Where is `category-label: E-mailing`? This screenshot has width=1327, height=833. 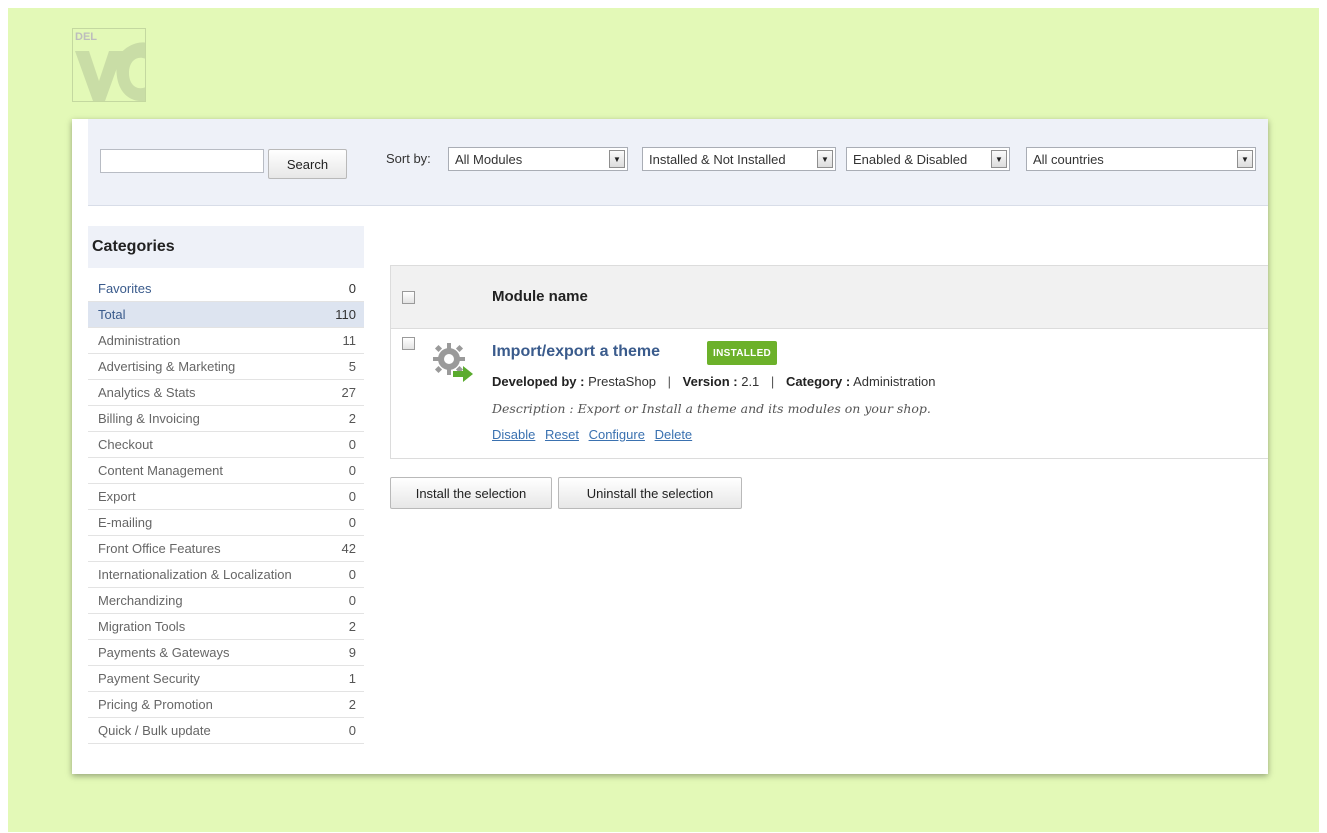 category-label: E-mailing is located at coordinates (125, 522).